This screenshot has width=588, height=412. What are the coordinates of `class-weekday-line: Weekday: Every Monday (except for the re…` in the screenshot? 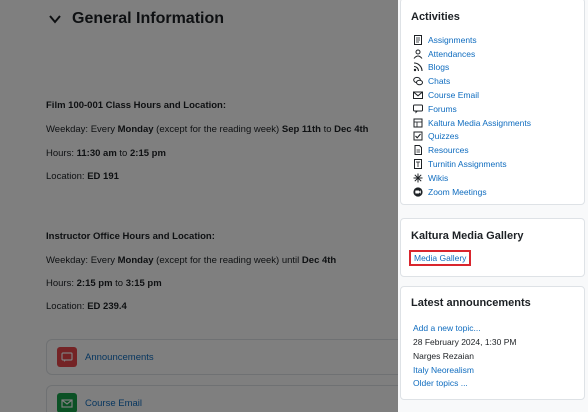 It's located at (207, 129).